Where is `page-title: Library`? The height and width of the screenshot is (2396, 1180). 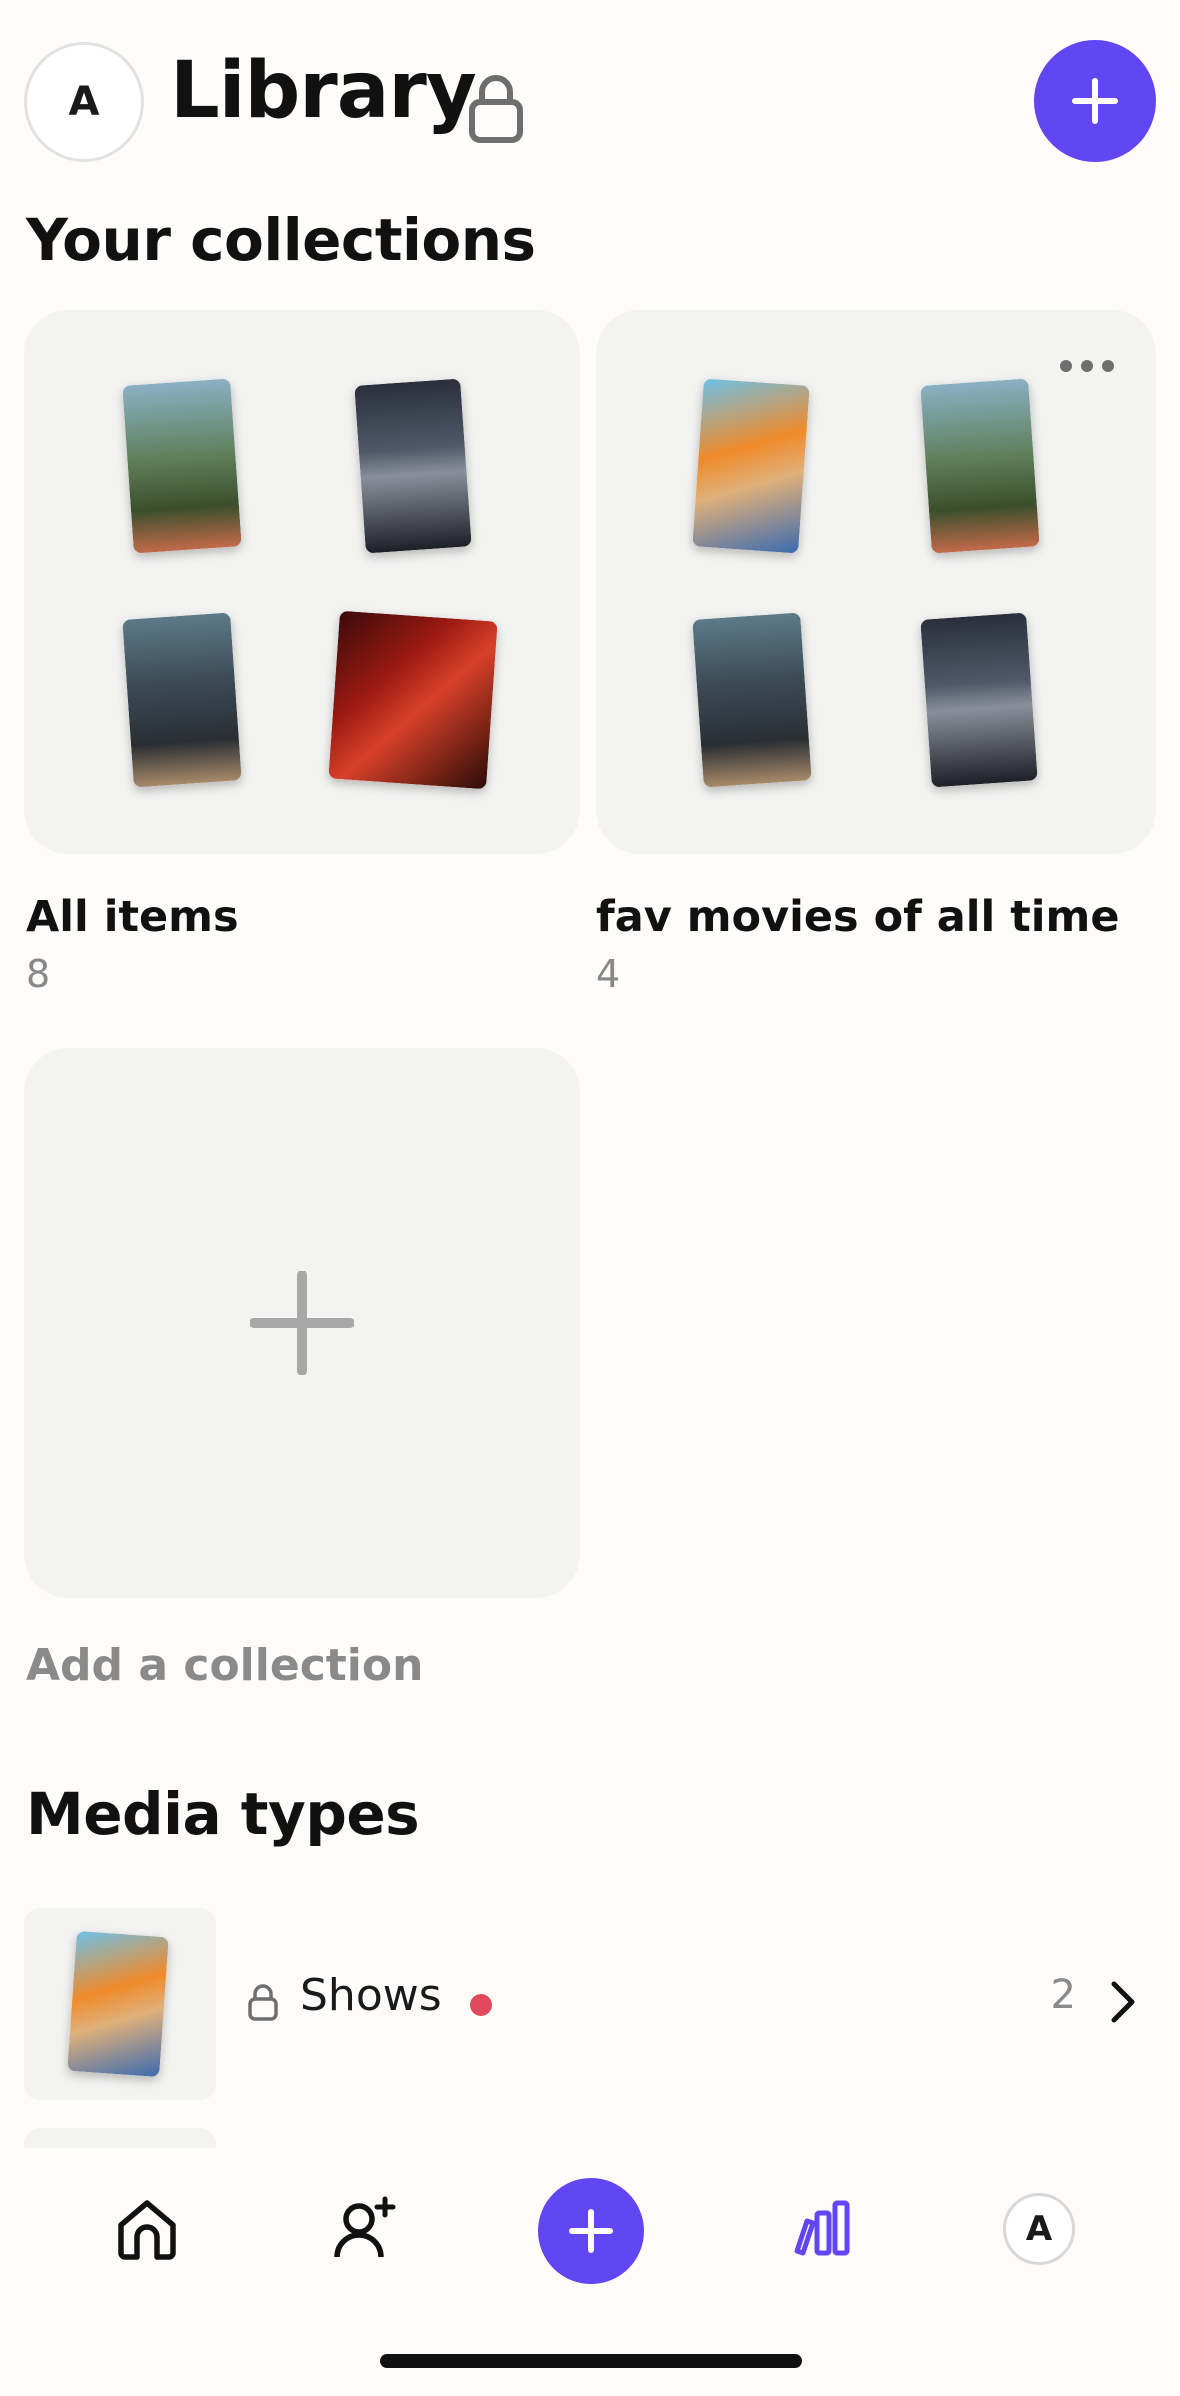 page-title: Library is located at coordinates (323, 91).